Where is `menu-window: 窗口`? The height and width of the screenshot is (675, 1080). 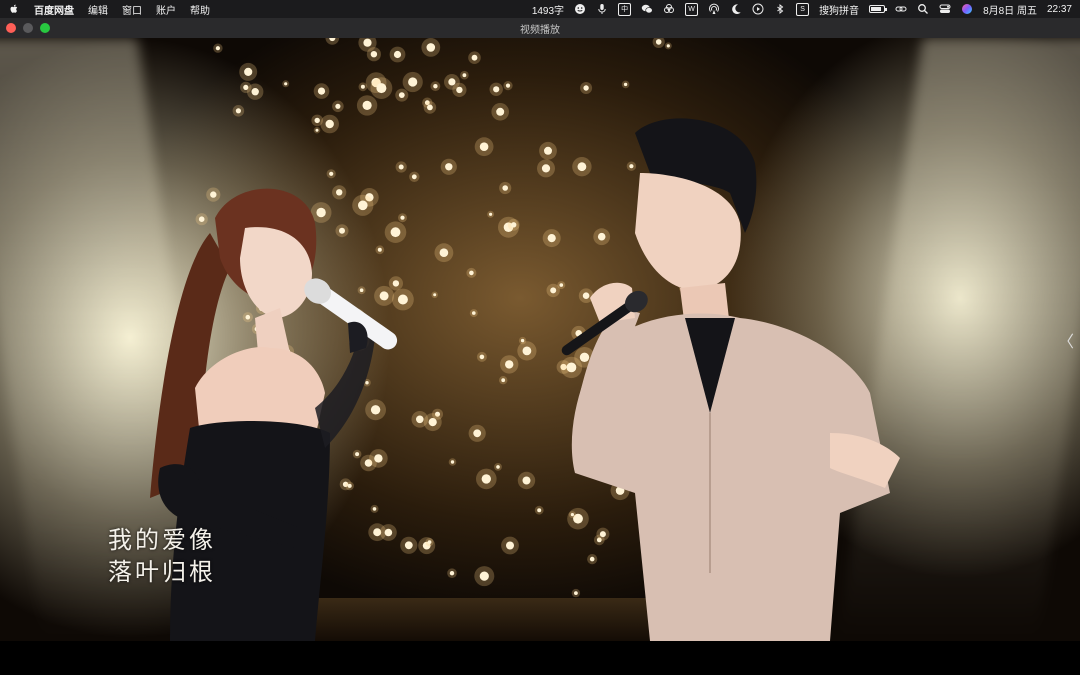 menu-window: 窗口 is located at coordinates (132, 9).